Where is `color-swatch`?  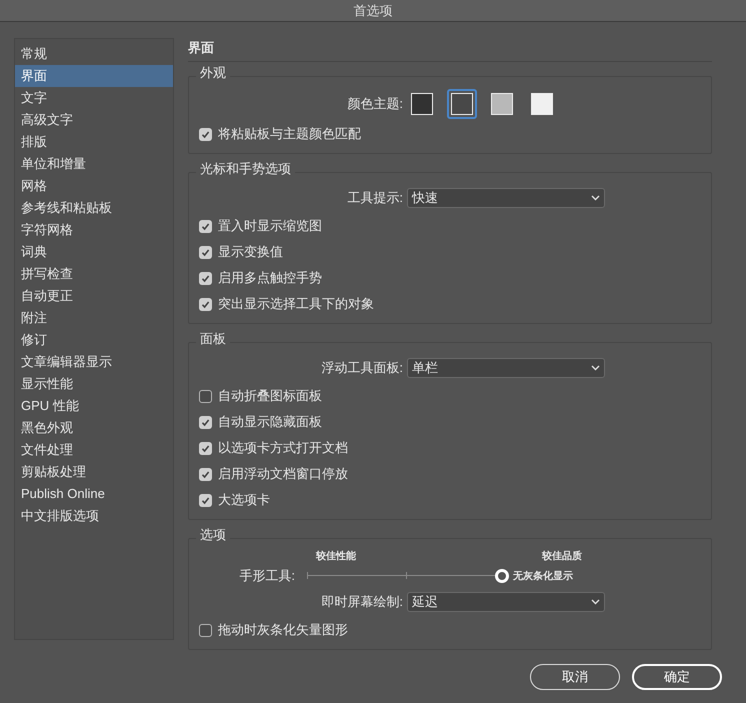 color-swatch is located at coordinates (462, 104).